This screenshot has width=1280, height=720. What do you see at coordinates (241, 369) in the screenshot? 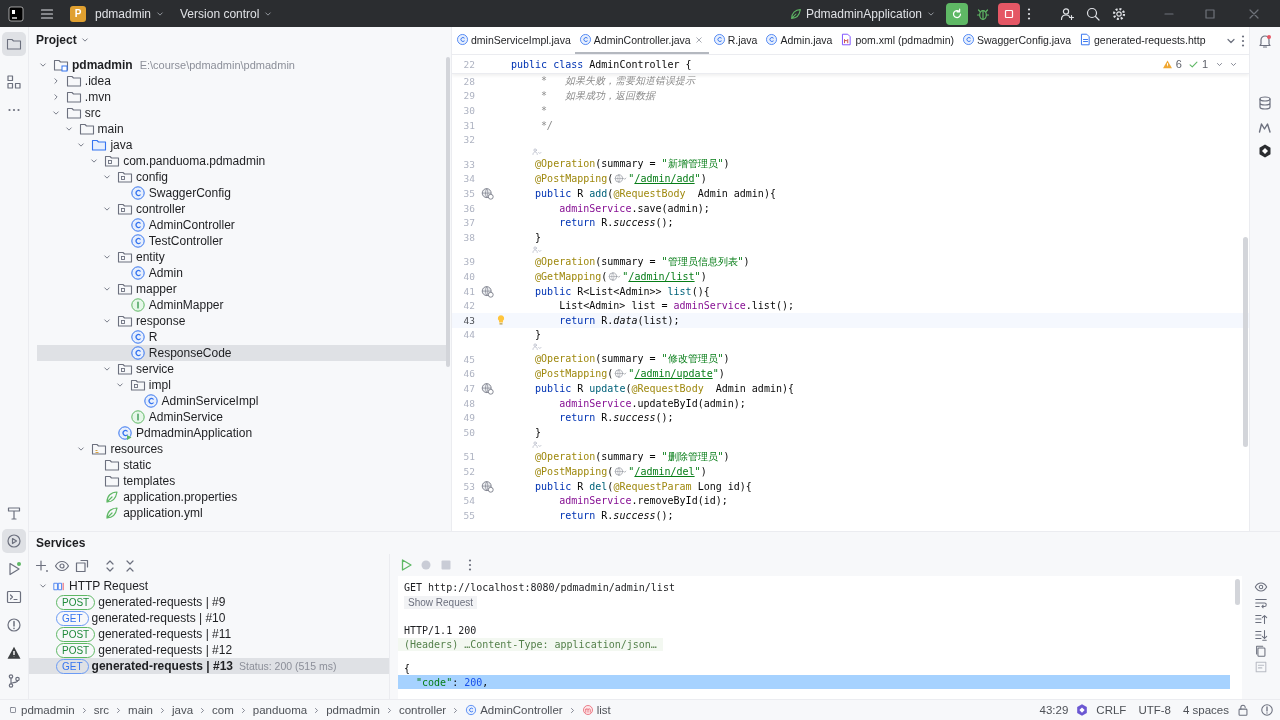
I see `tree-row: service` at bounding box center [241, 369].